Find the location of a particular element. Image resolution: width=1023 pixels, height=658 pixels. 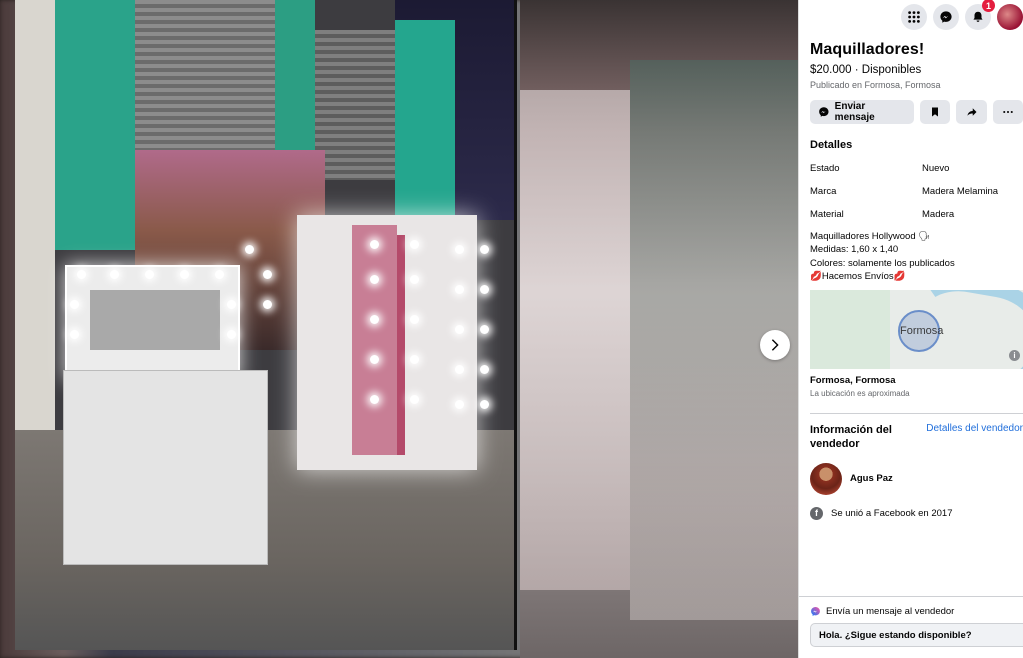

map-place: Formosa, Formosa is located at coordinates (853, 380).